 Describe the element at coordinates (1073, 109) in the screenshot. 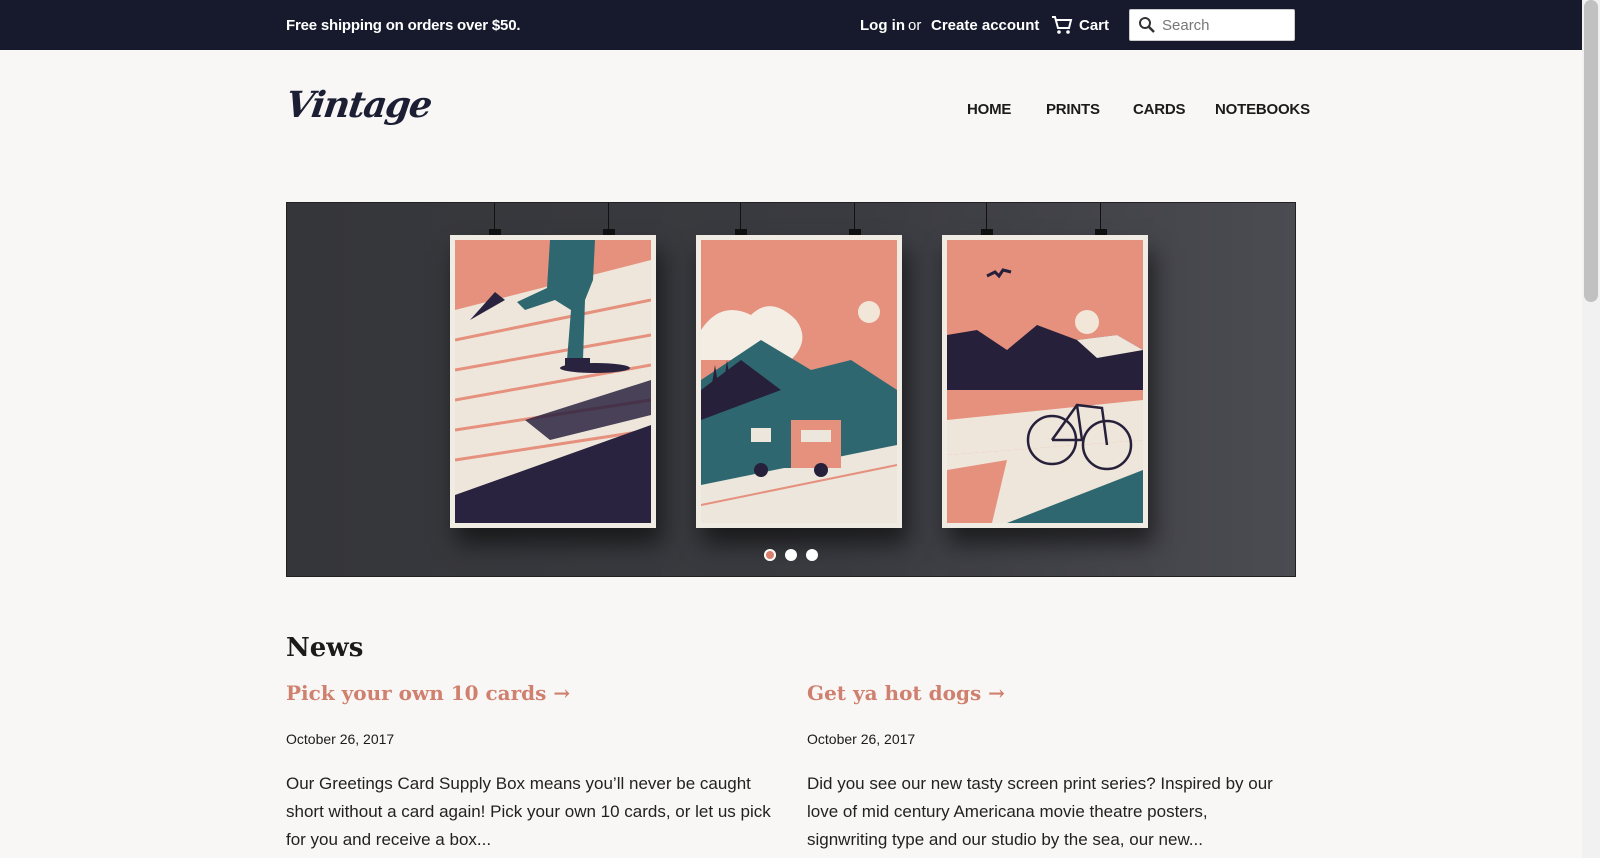

I see `nav-prints: PRINTS` at that location.